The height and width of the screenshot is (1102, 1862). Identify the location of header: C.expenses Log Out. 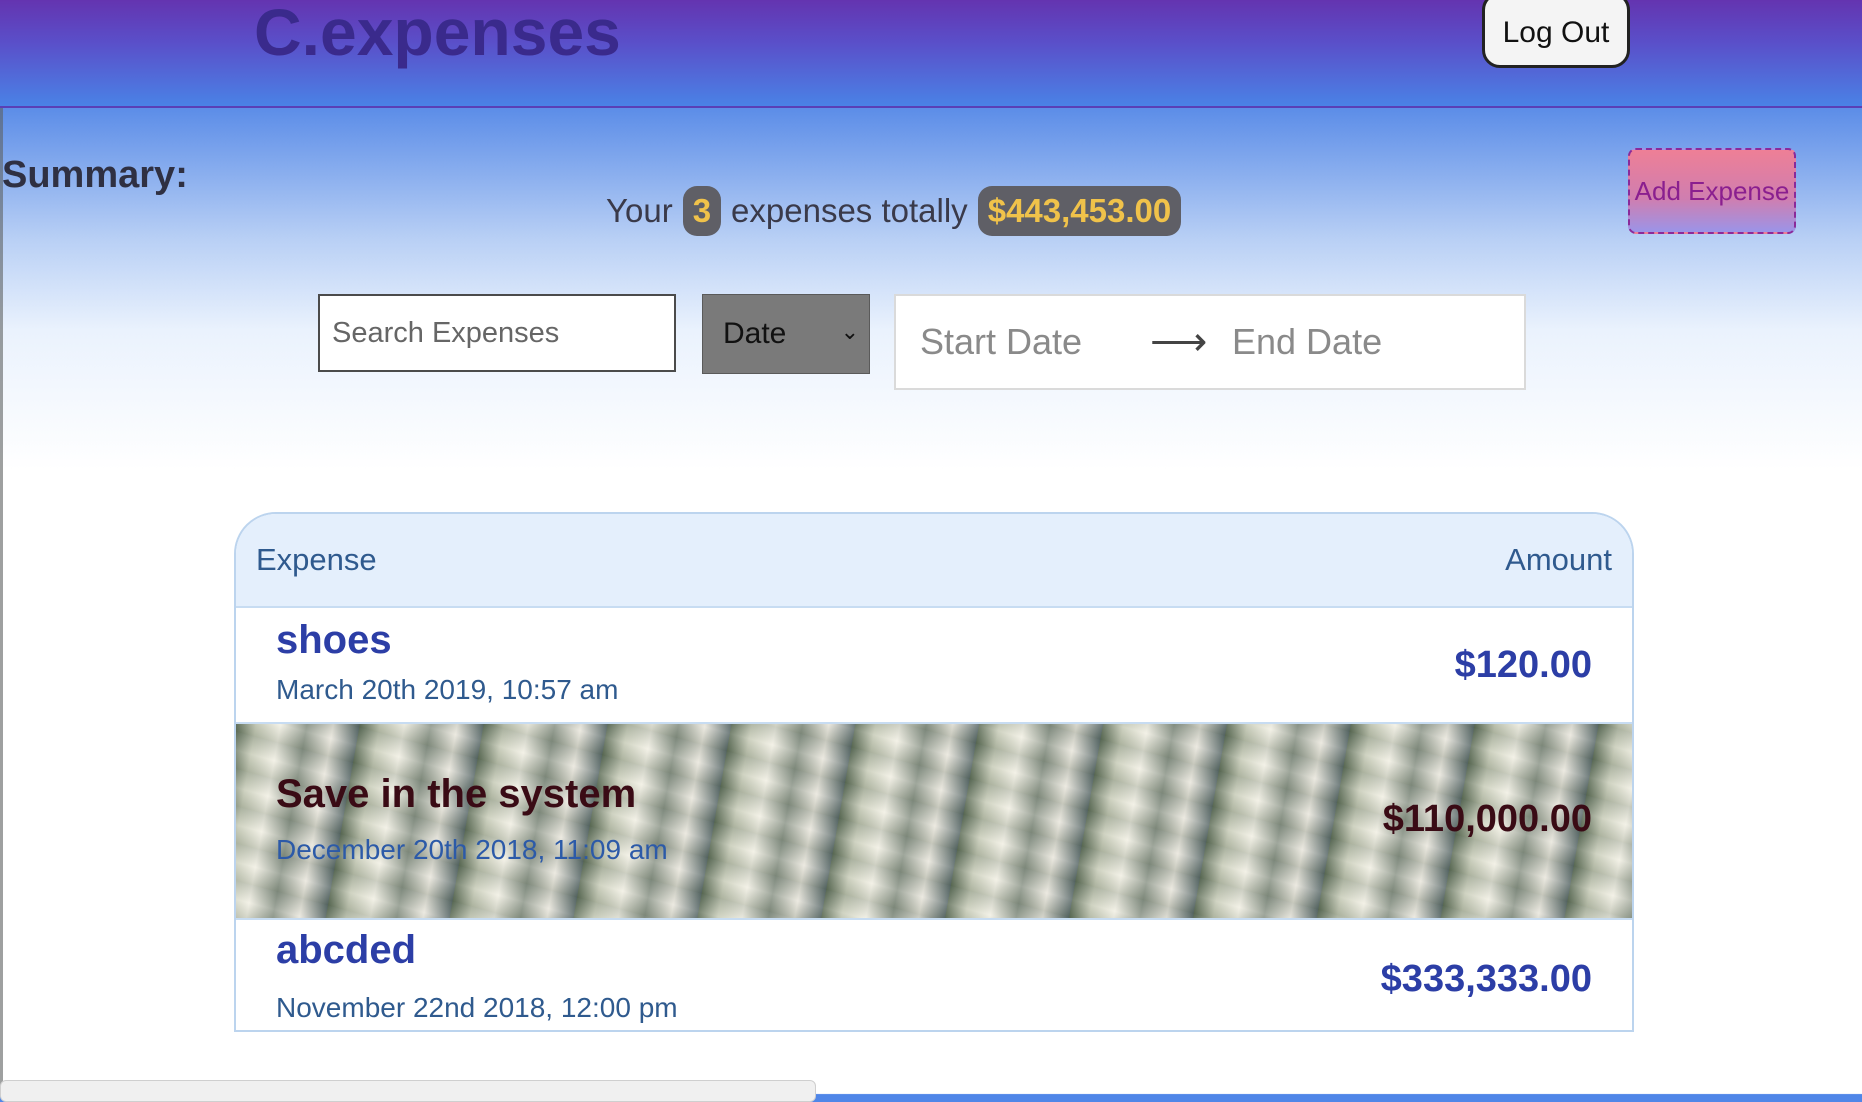
(931, 54).